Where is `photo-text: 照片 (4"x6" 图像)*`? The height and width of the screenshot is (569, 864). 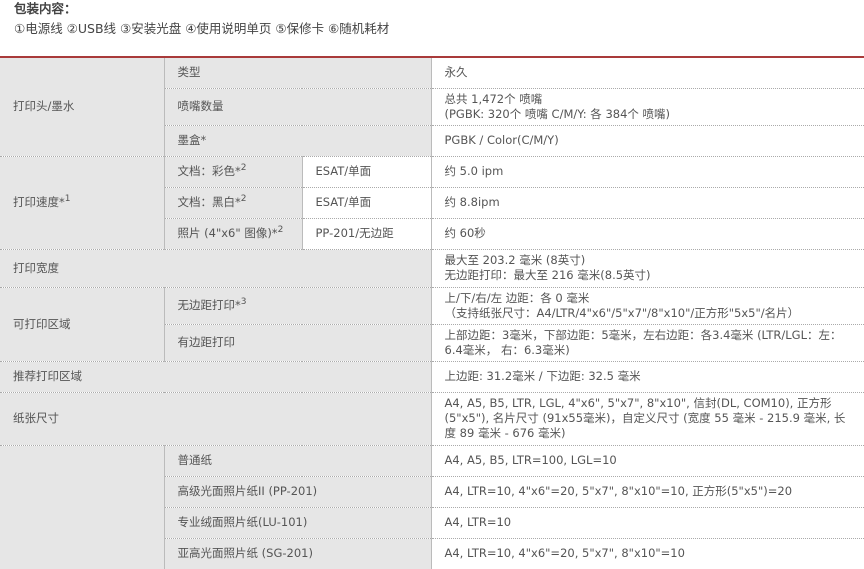 photo-text: 照片 (4"x6" 图像)* is located at coordinates (227, 233).